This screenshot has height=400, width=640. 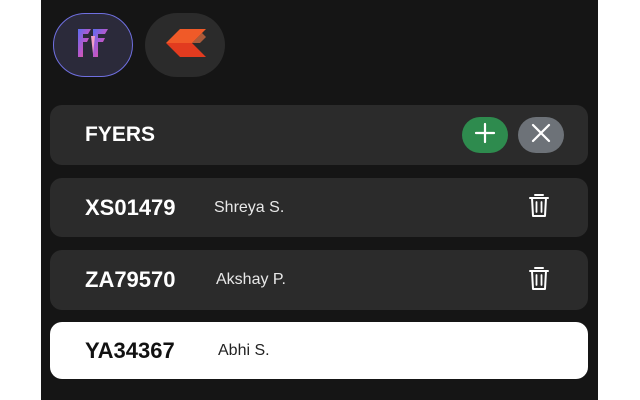 What do you see at coordinates (251, 279) in the screenshot?
I see `account-holder-name: Akshay P.` at bounding box center [251, 279].